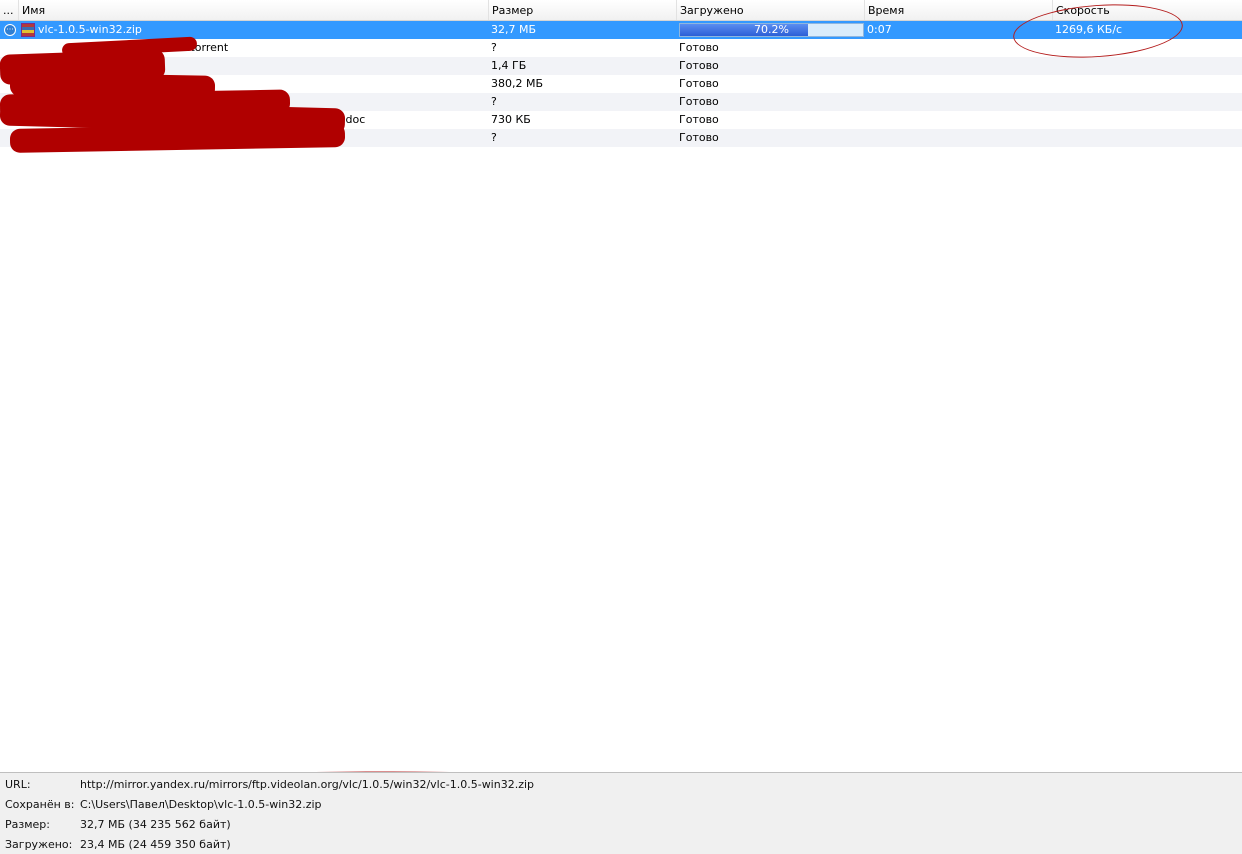 The width and height of the screenshot is (1242, 854). I want to click on progress-bar: 70.2%, so click(771, 30).